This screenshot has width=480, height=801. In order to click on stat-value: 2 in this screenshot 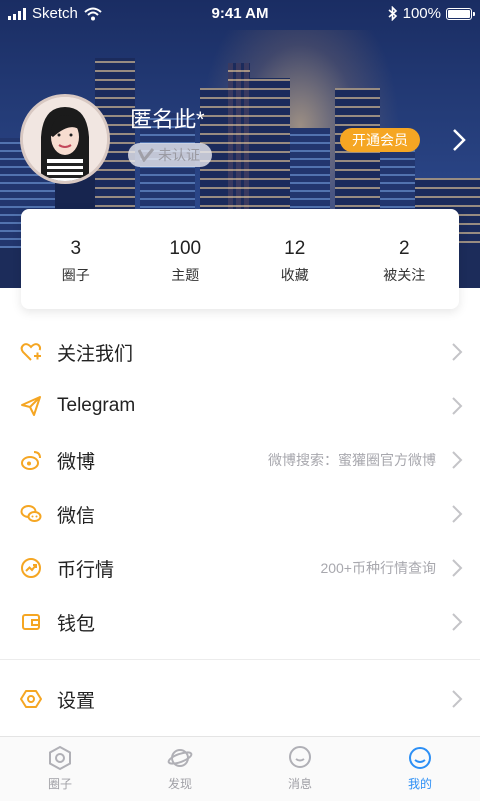, I will do `click(404, 248)`.